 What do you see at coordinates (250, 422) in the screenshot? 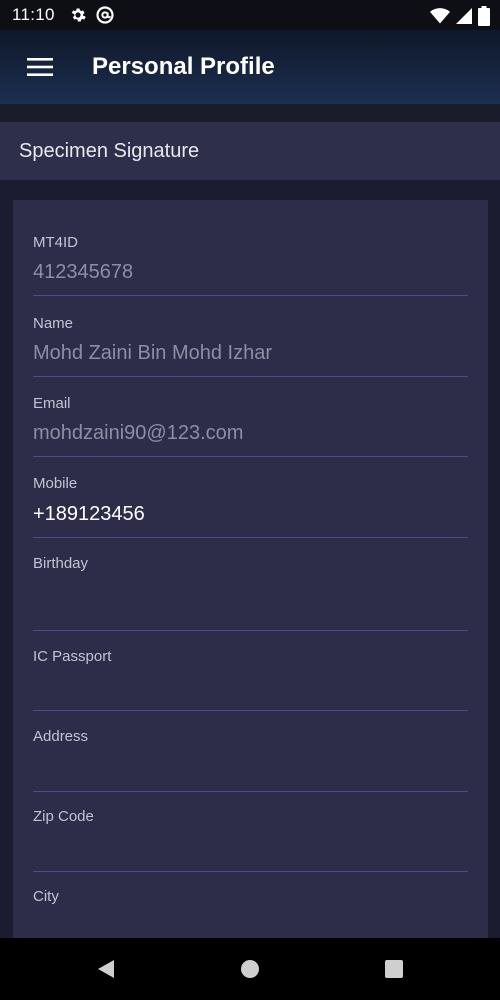
I see `email-field: Email mohdzaini90@123.com` at bounding box center [250, 422].